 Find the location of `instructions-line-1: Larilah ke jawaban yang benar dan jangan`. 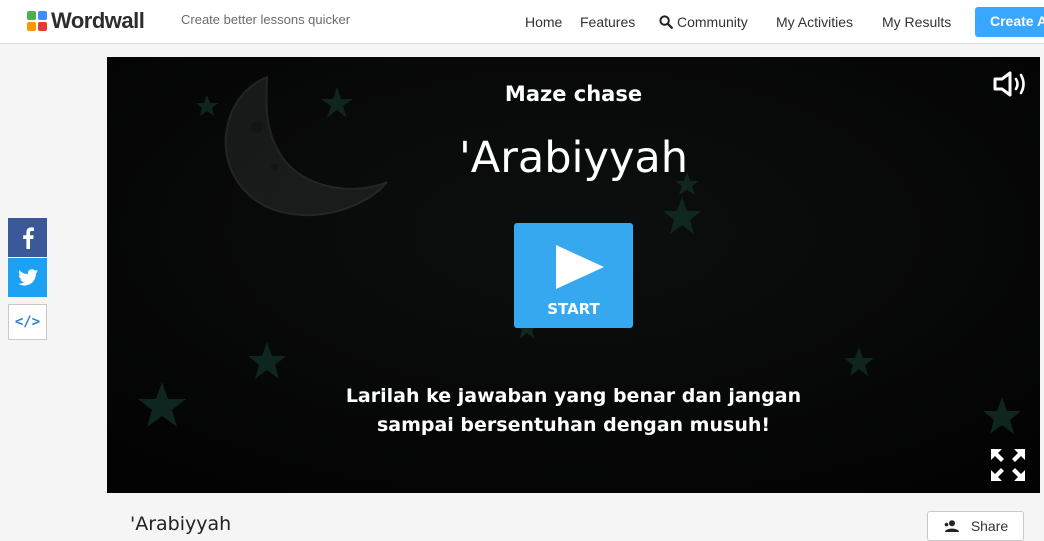

instructions-line-1: Larilah ke jawaban yang benar dan jangan is located at coordinates (573, 396).